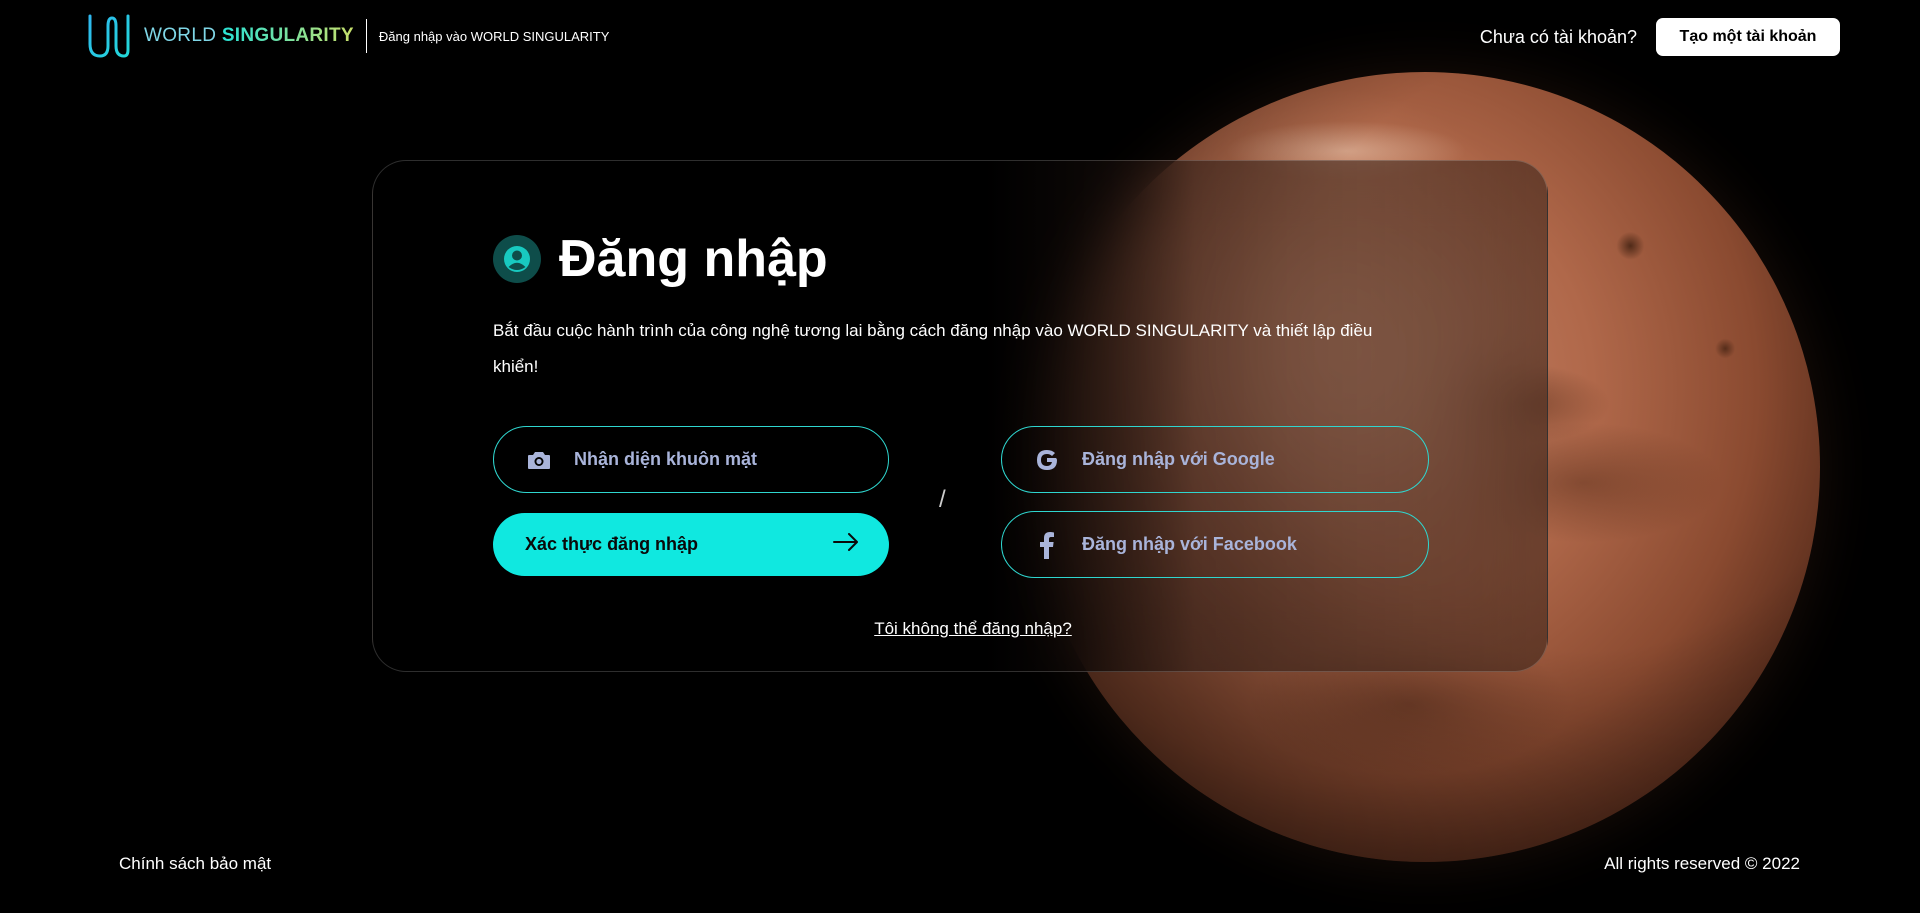  I want to click on cant-login-link: Tôi không thể đăng nhập?, so click(973, 629).